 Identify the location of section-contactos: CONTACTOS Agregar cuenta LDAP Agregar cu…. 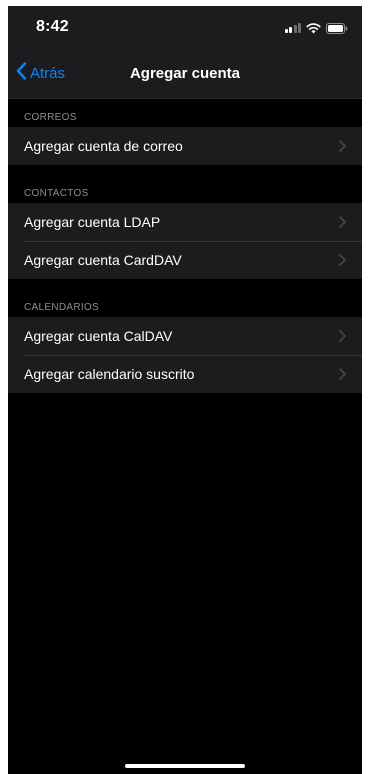
(185, 227).